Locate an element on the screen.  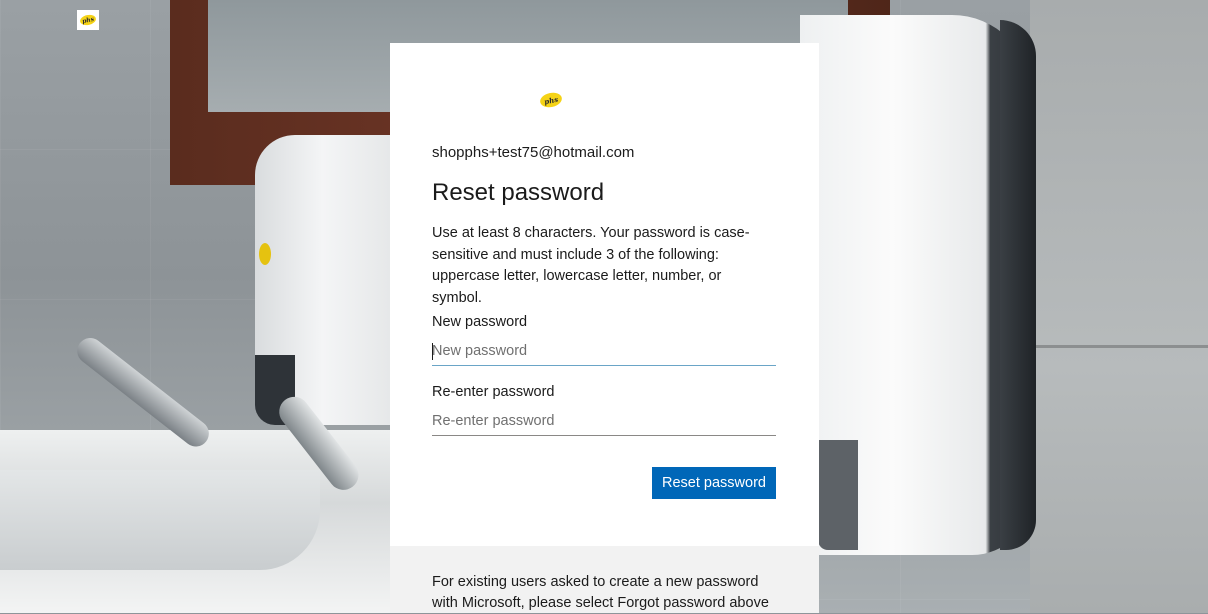
hand-dryer-left-logo is located at coordinates (265, 254).